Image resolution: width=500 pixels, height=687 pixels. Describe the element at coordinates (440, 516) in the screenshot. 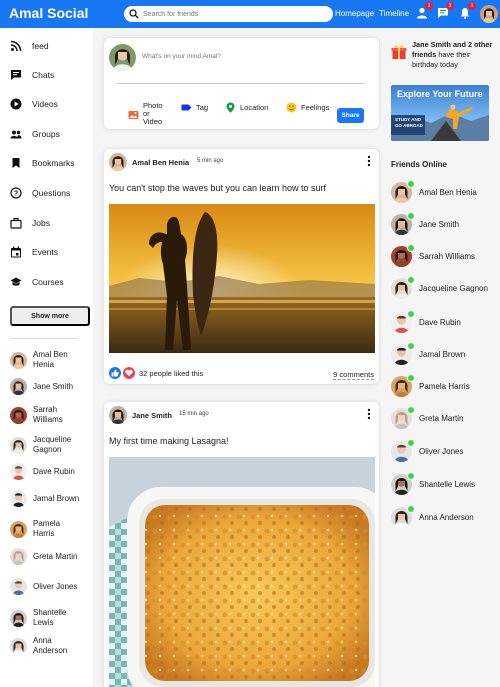

I see `online-friend: Anna Anderson` at that location.